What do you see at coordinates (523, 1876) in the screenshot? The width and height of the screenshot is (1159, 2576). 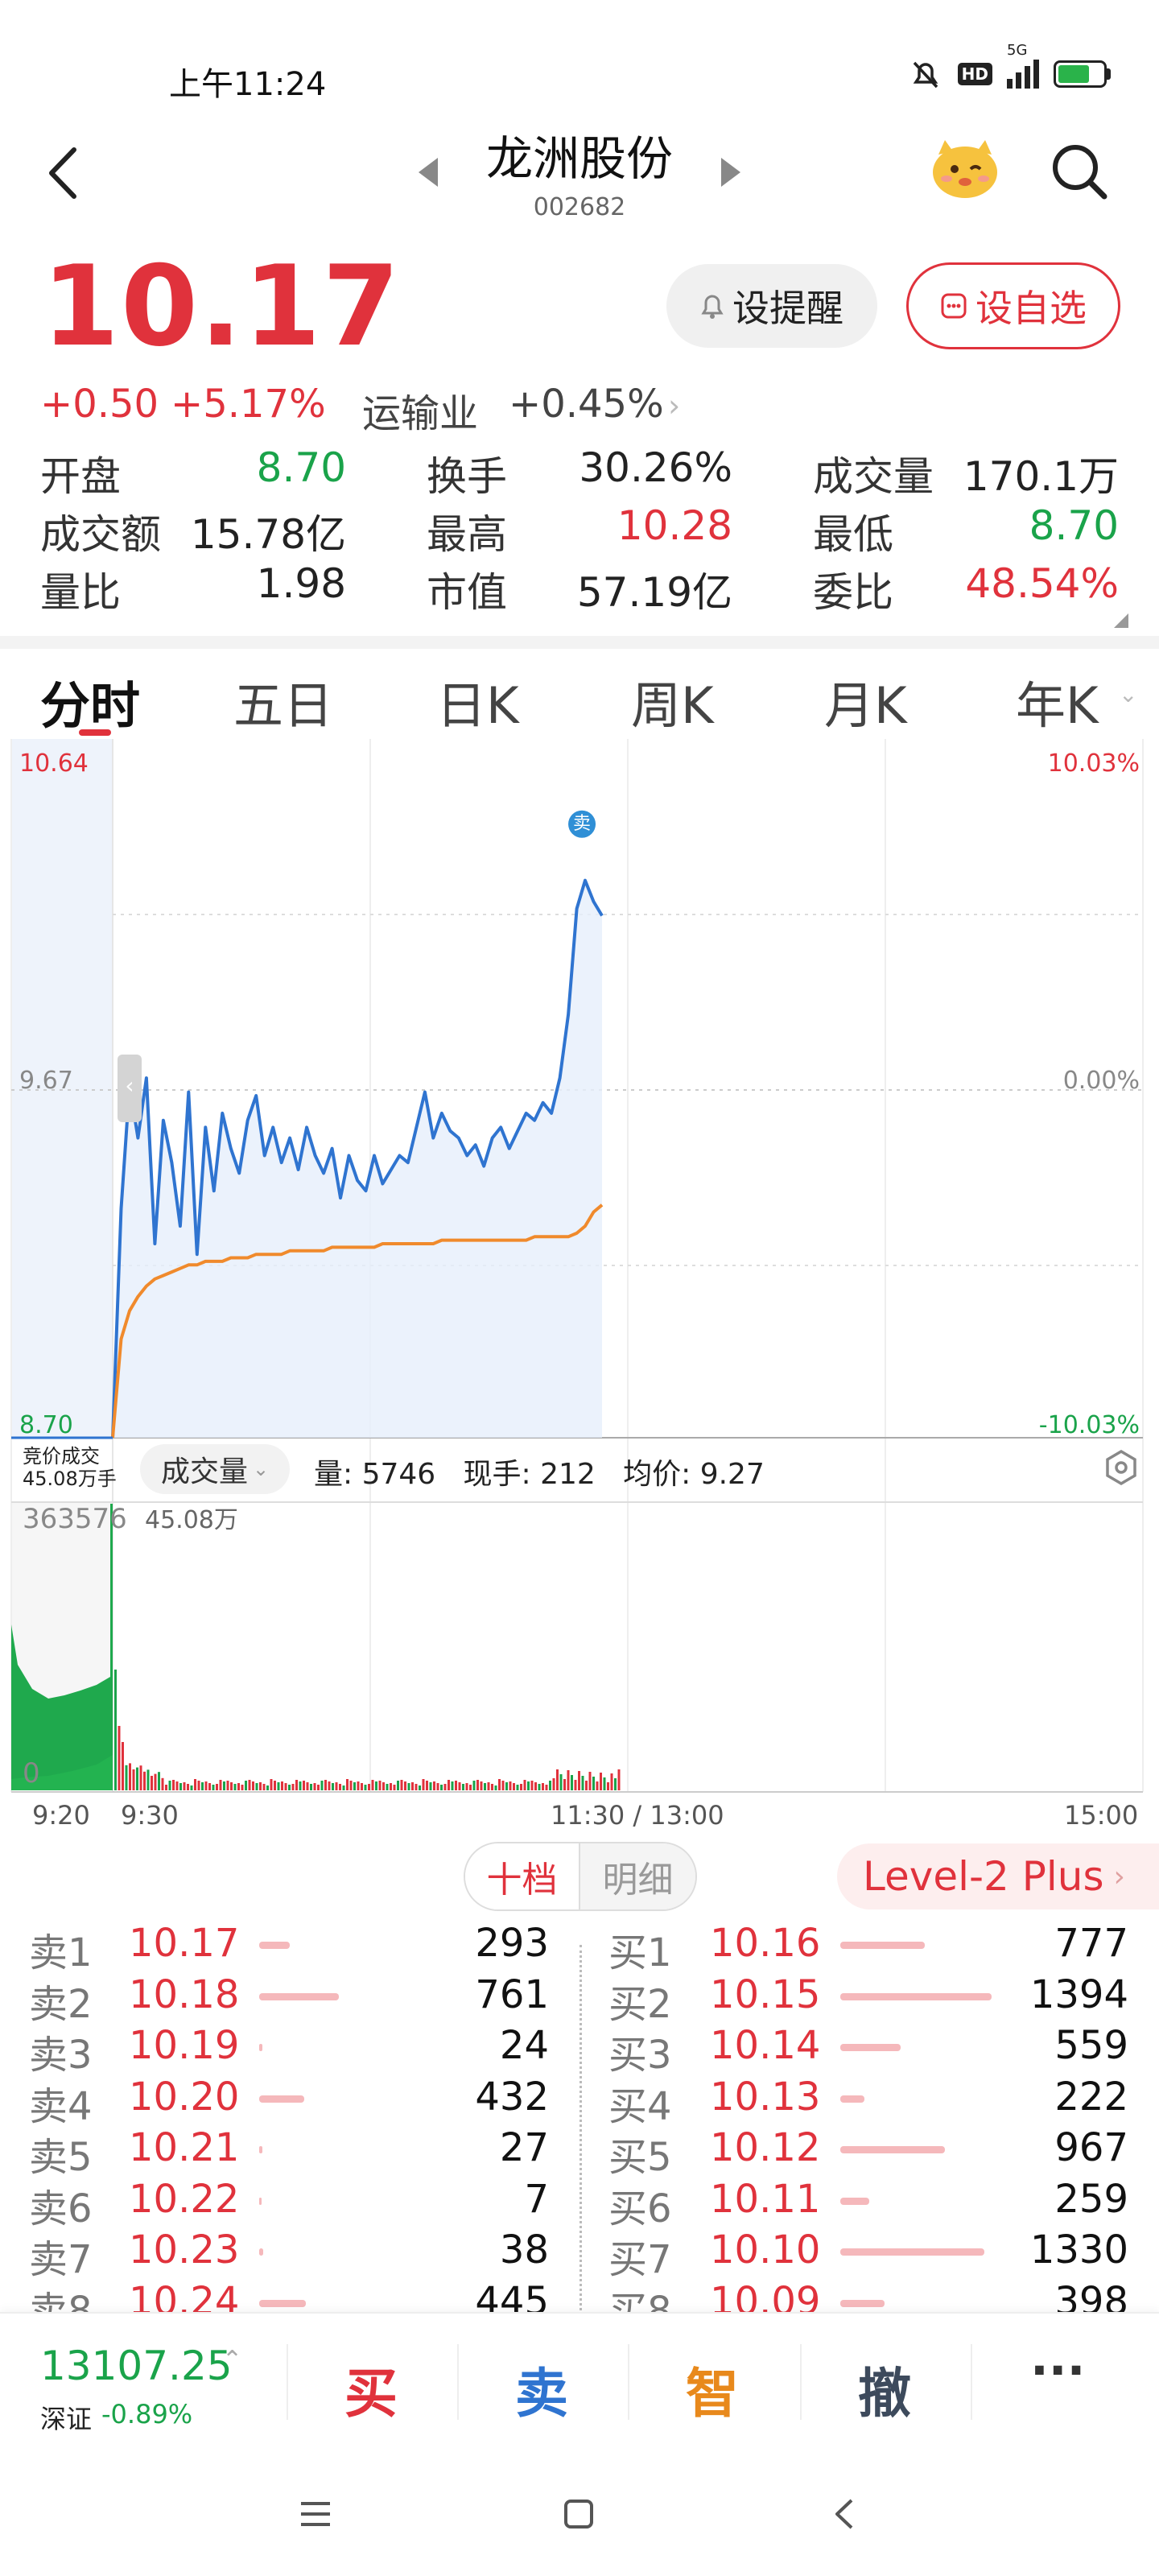 I see `tab-ten-levels: 十档` at bounding box center [523, 1876].